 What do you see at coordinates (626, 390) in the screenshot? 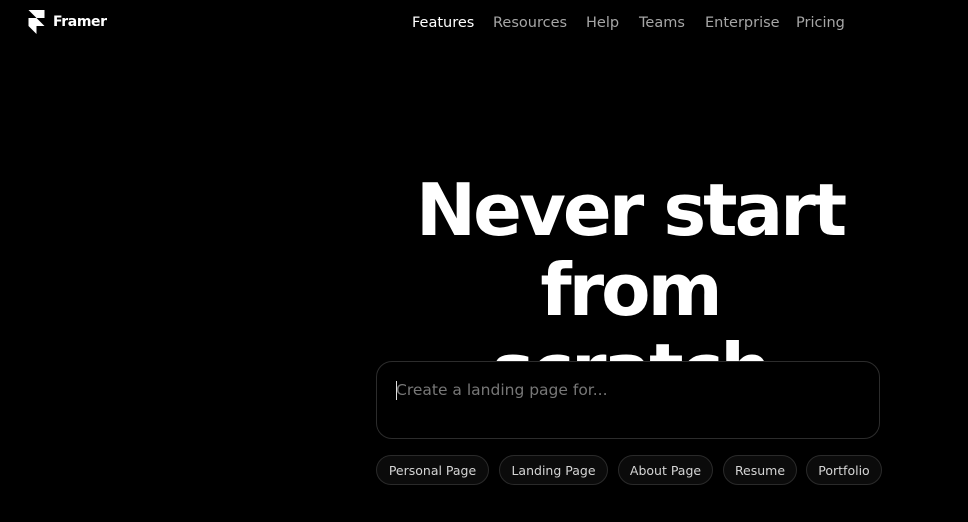
I see `prompt-input` at bounding box center [626, 390].